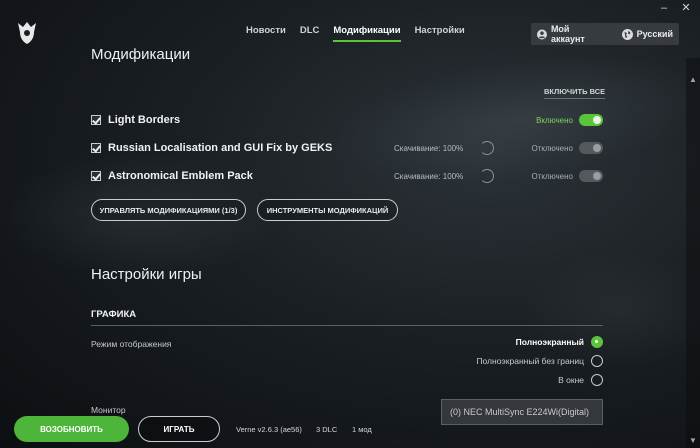 The image size is (700, 448). I want to click on globe-icon, so click(627, 34).